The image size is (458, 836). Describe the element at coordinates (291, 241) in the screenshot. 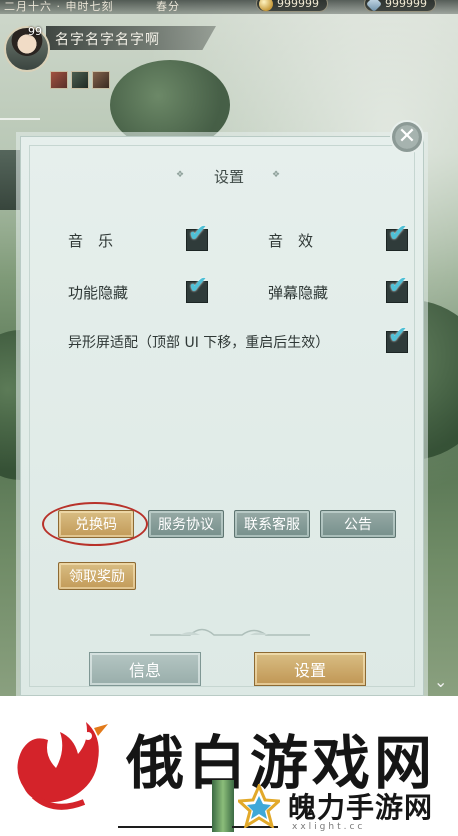

I see `option-sfx-label: 音 效` at that location.